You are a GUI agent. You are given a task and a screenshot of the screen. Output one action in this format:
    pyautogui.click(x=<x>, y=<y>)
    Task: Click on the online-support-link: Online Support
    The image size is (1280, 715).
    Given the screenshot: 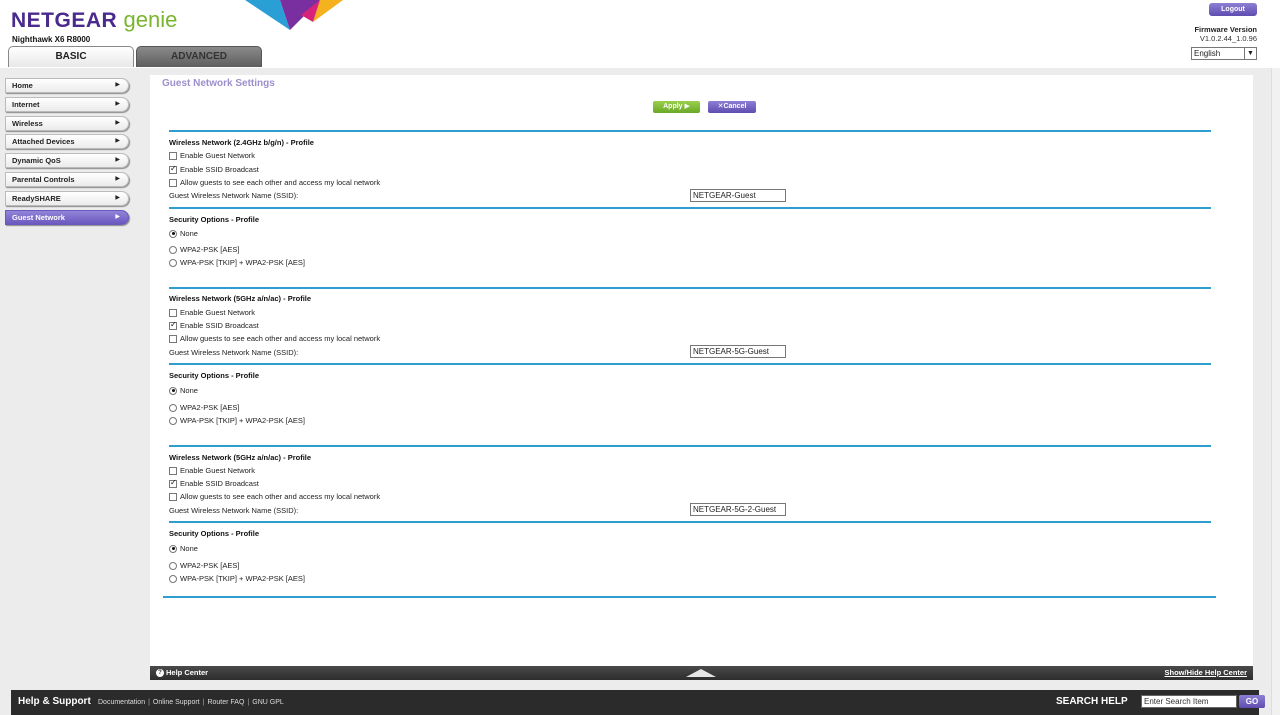 What is the action you would take?
    pyautogui.click(x=176, y=702)
    